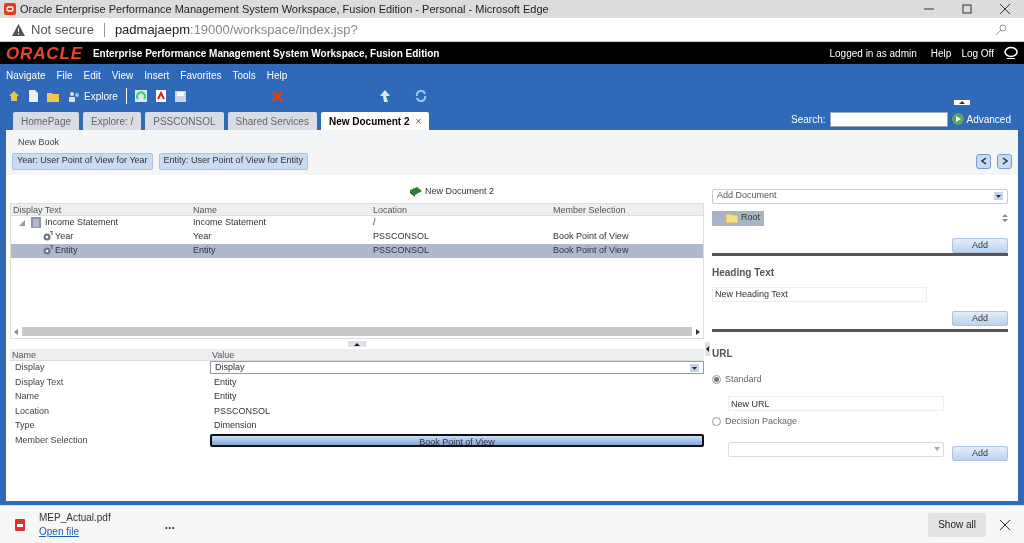 This screenshot has height=543, width=1024. What do you see at coordinates (64, 75) in the screenshot?
I see `menu-item: File` at bounding box center [64, 75].